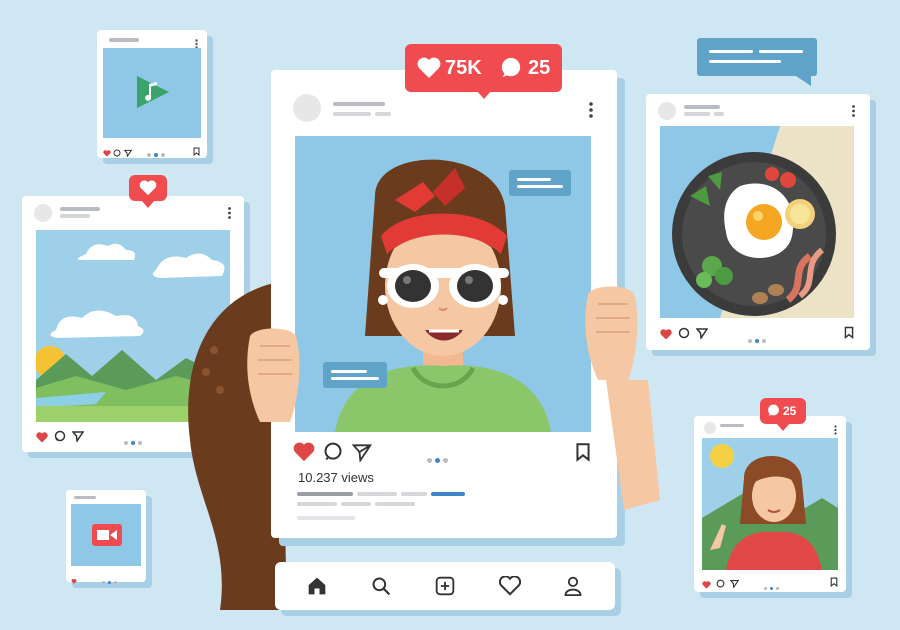 The image size is (900, 630). I want to click on profile-icon, so click(573, 588).